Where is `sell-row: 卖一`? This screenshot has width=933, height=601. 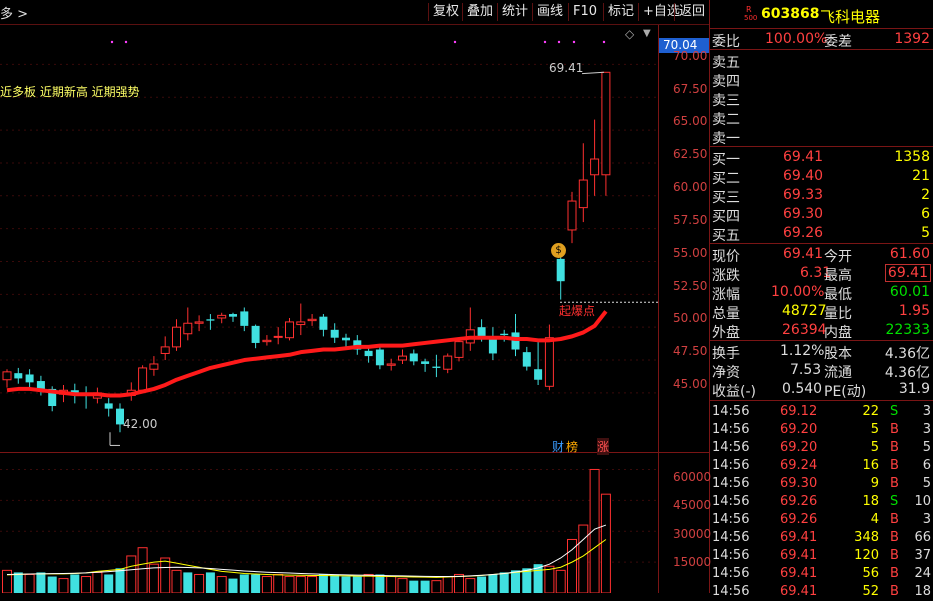
sell-row: 卖一 is located at coordinates (726, 139).